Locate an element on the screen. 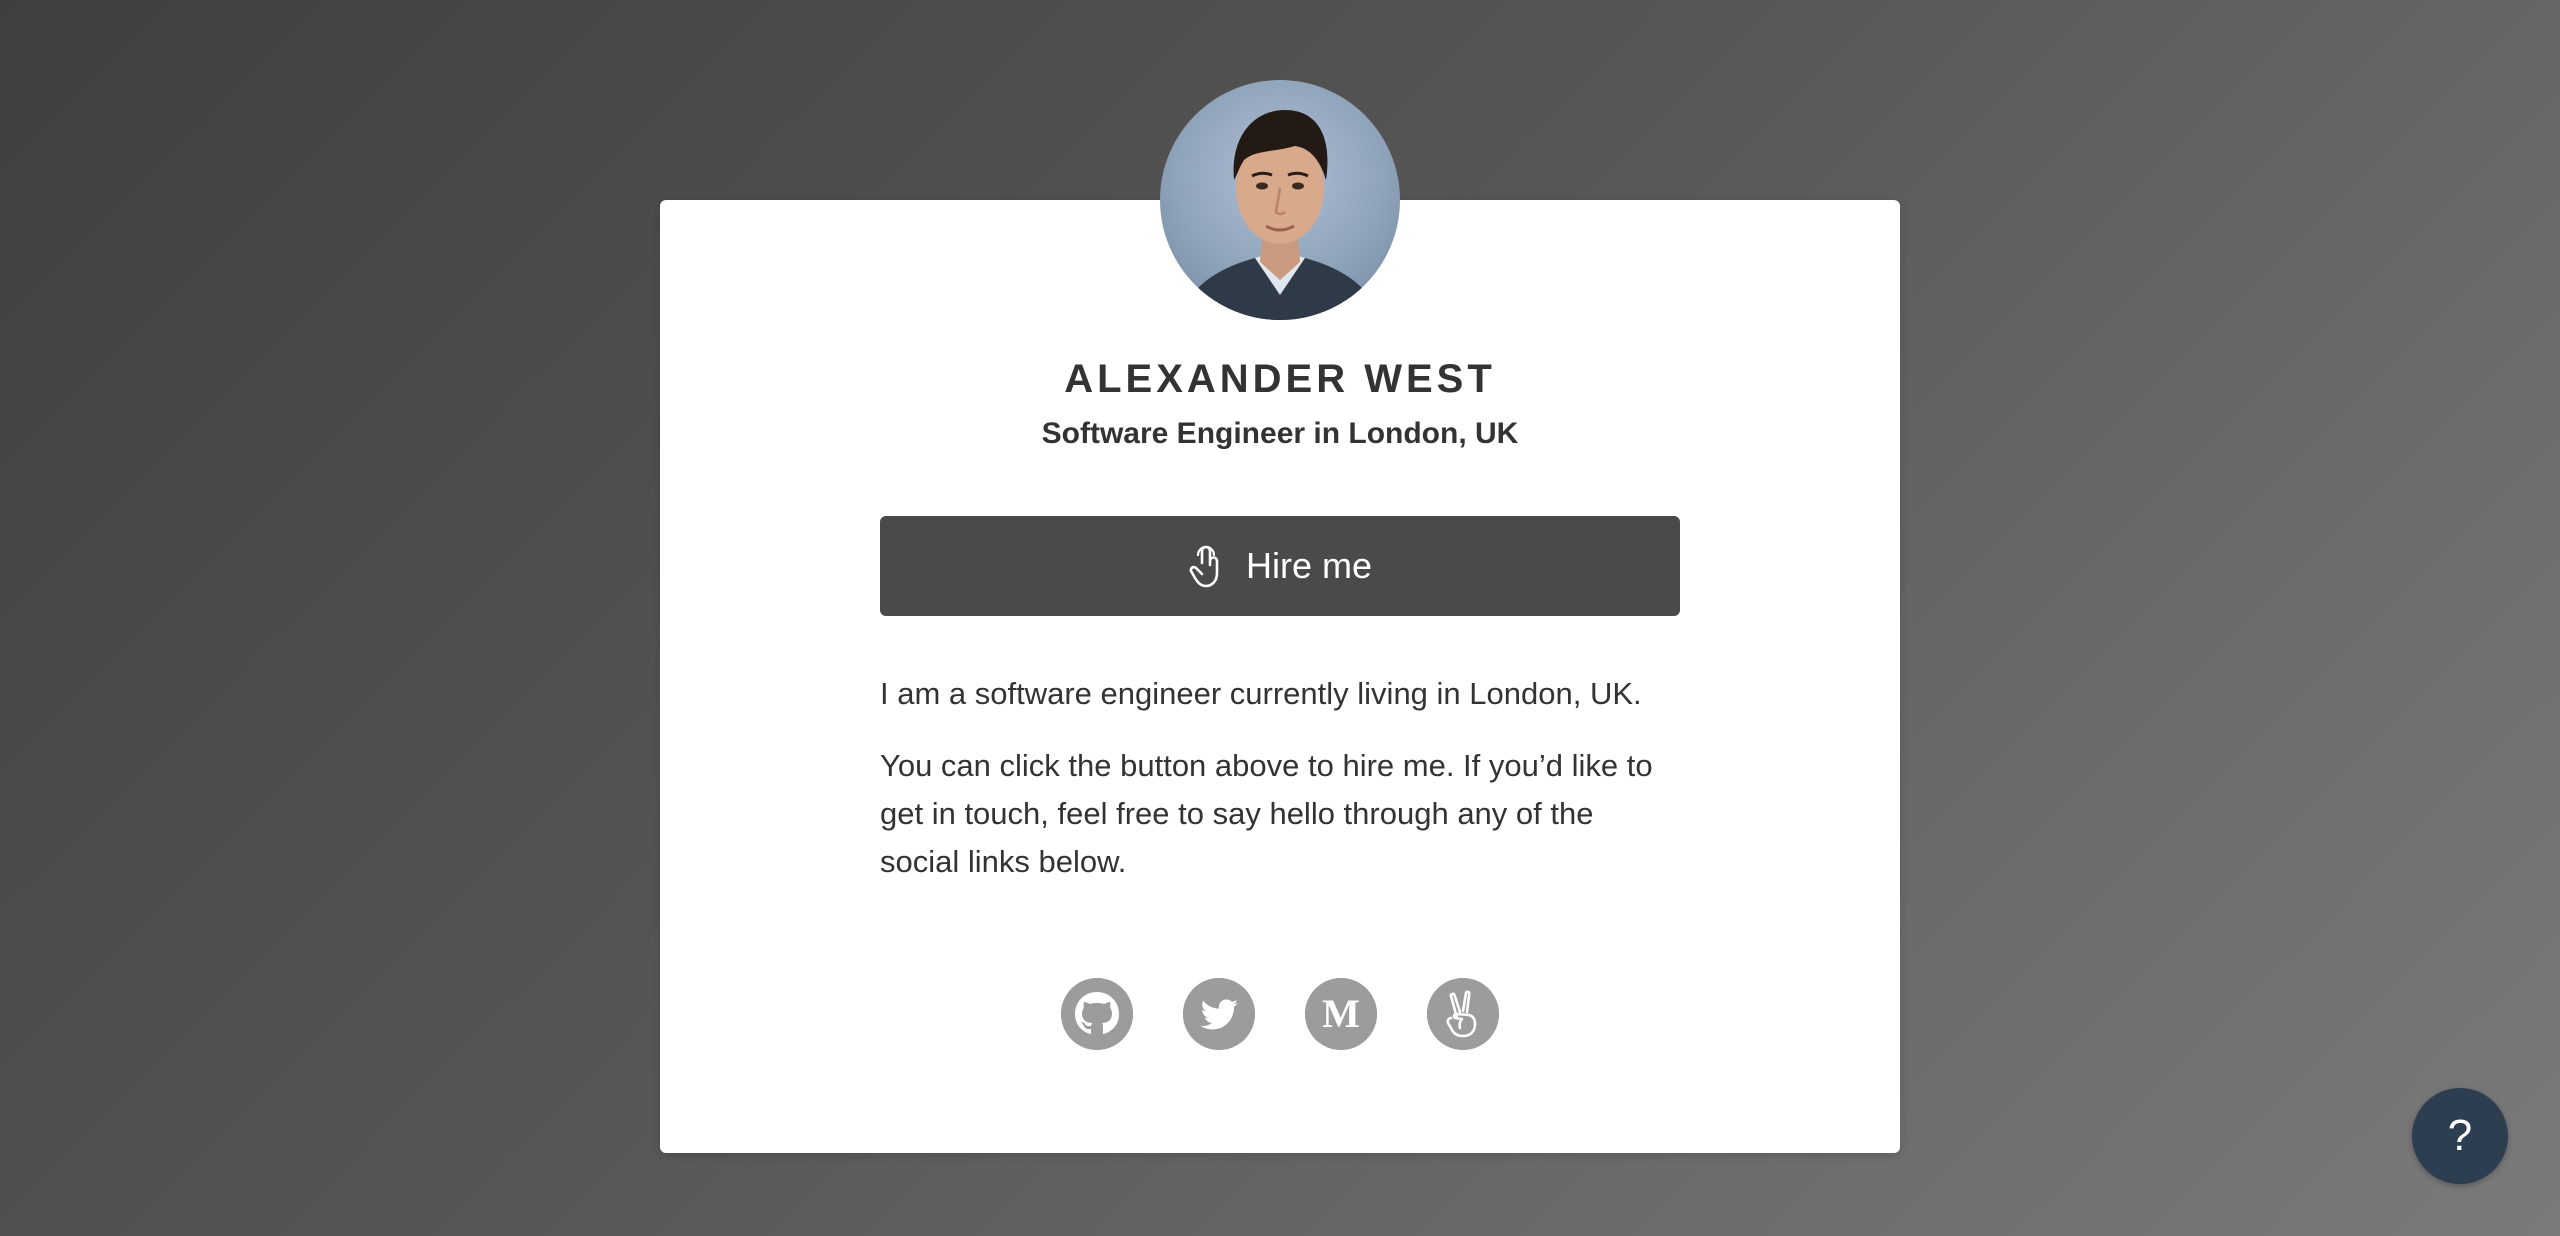 This screenshot has height=1236, width=2560. twitter-icon is located at coordinates (1219, 1014).